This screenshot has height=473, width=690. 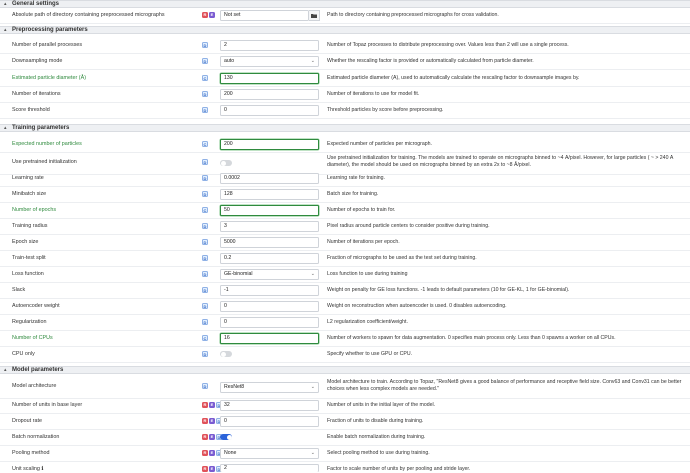 What do you see at coordinates (23, 354) in the screenshot?
I see `param-label: CPU only` at bounding box center [23, 354].